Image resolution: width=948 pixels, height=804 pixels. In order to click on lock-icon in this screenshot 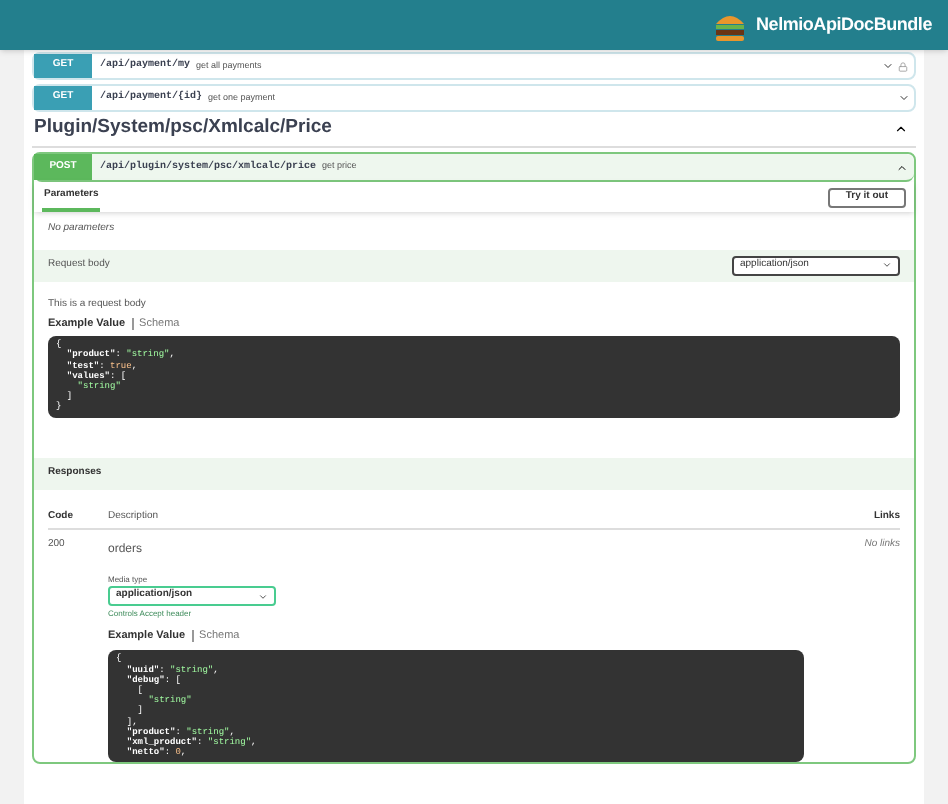, I will do `click(903, 66)`.